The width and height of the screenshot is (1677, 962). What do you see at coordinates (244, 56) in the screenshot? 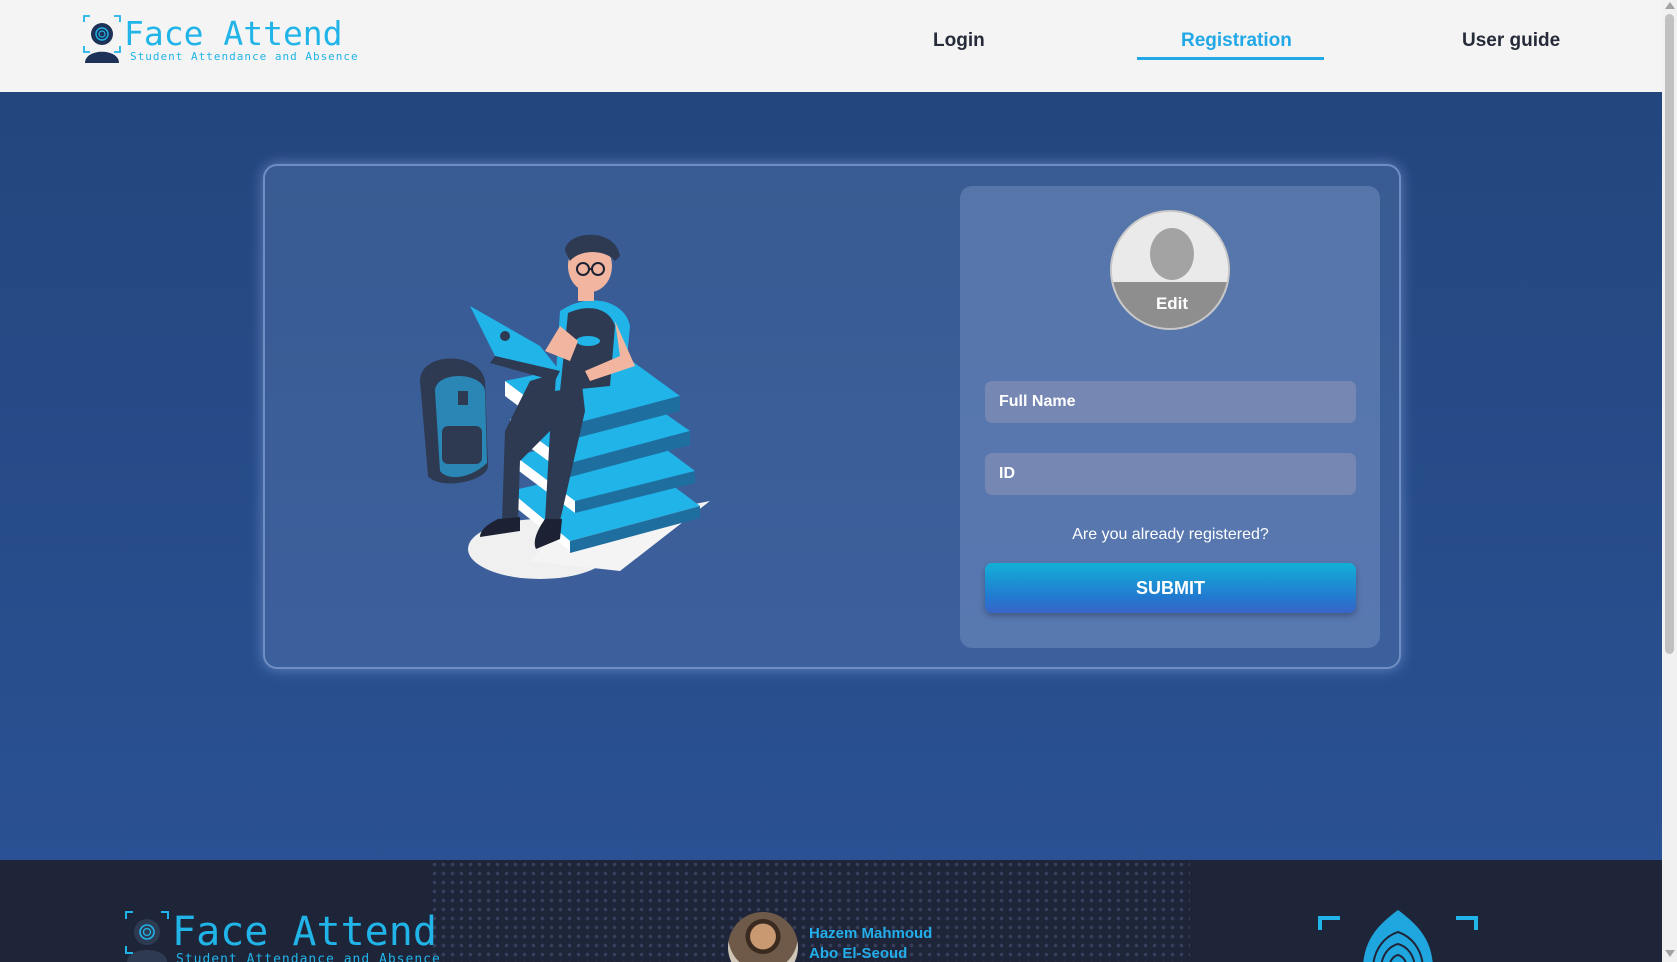
I see `logo-tagline: Student Attendance and Absence` at bounding box center [244, 56].